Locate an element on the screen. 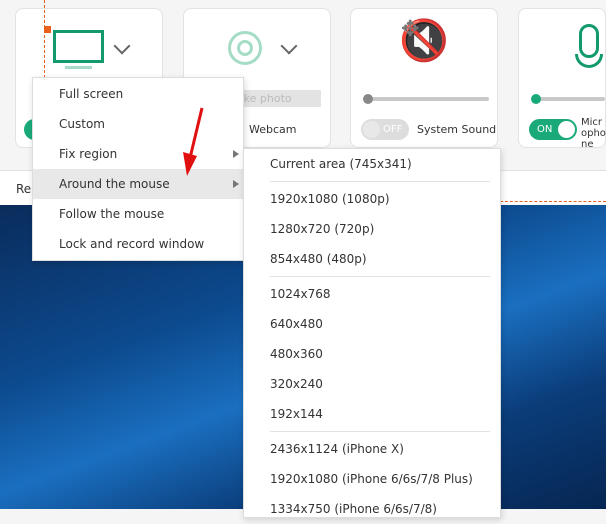 This screenshot has height=524, width=606. microphone-label: Microphone is located at coordinates (593, 133).